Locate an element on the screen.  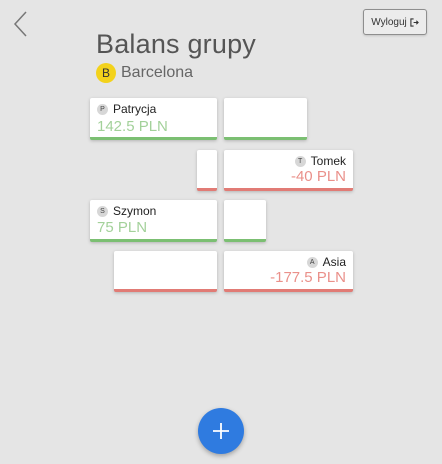
avatar: P is located at coordinates (102, 109).